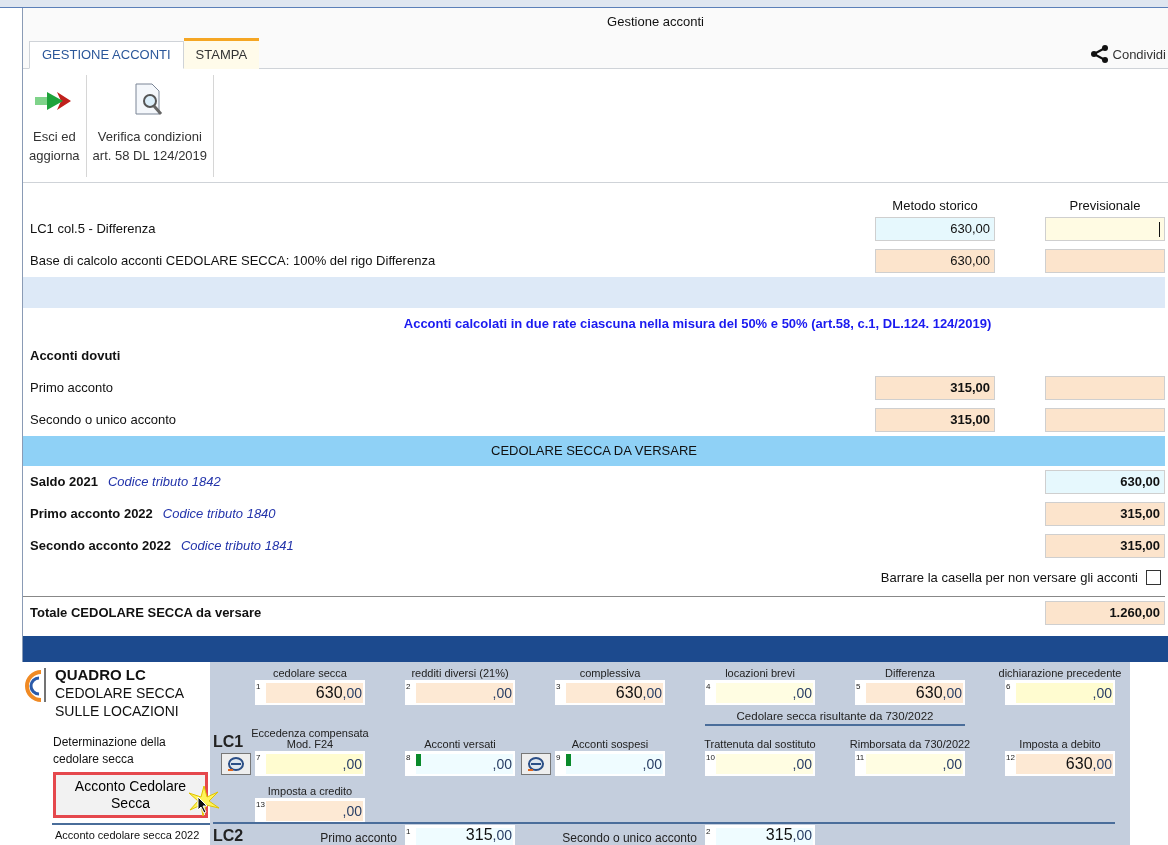  Describe the element at coordinates (229, 742) in the screenshot. I see `row-code: LC1` at that location.